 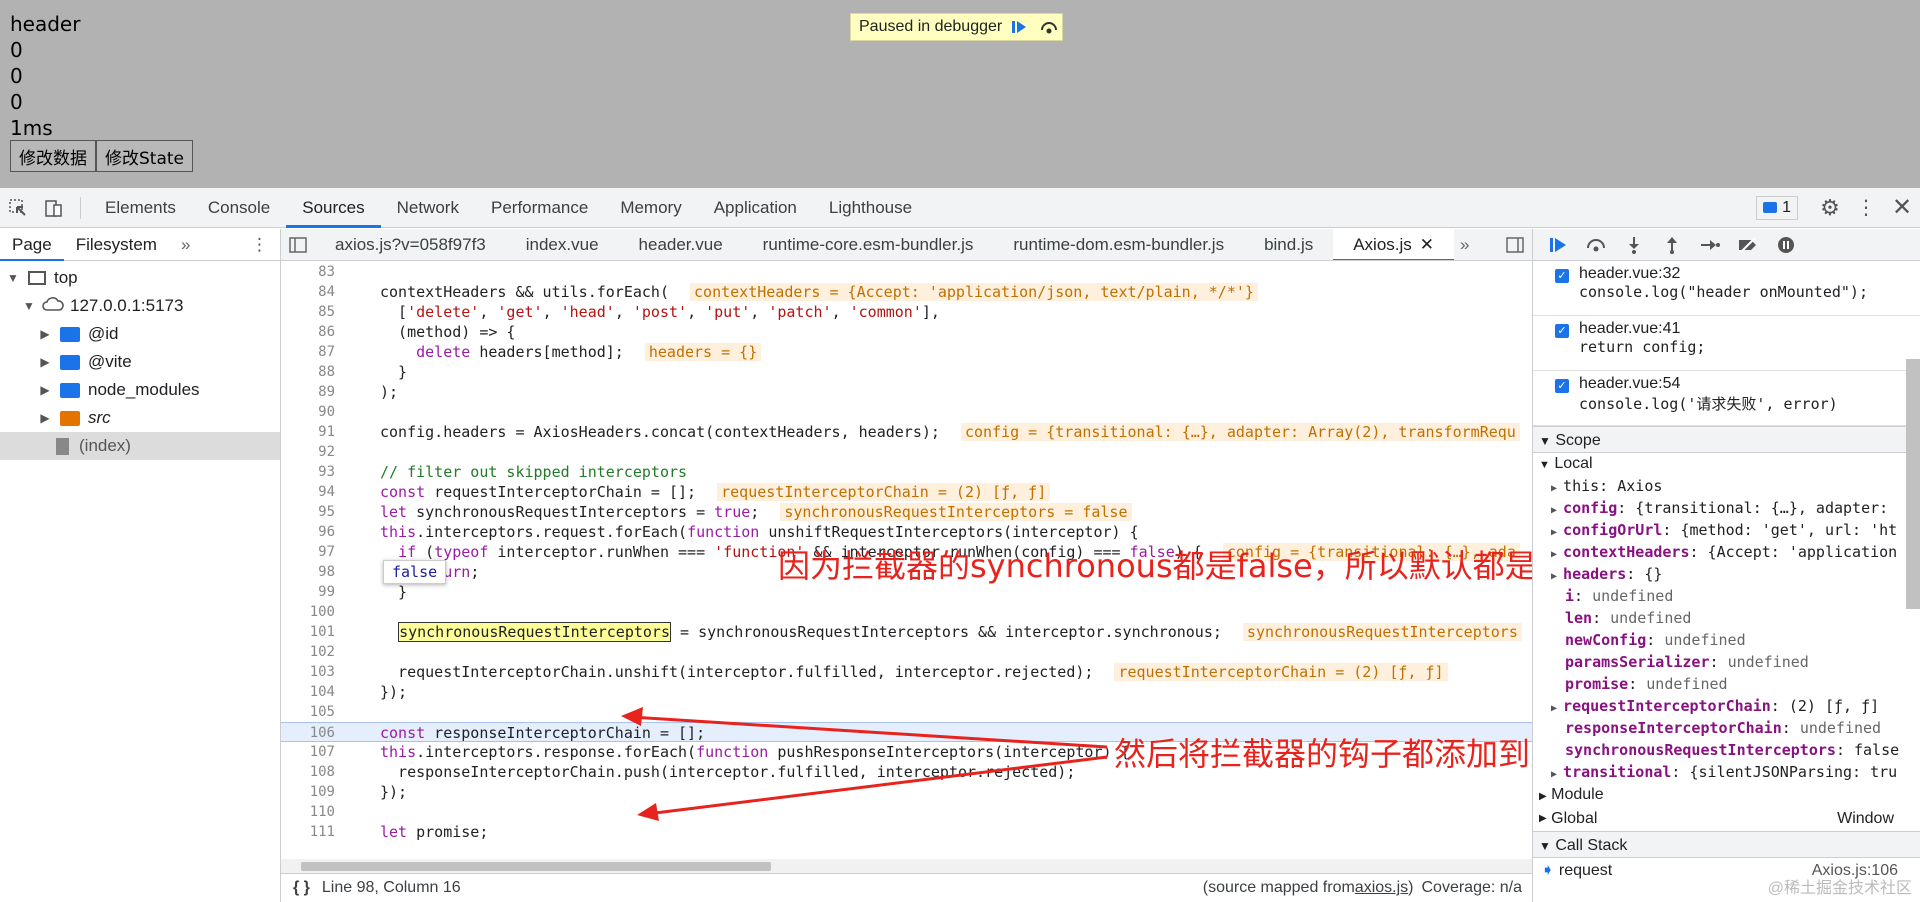 I want to click on file-tab: runtime-core.esm-bundler.js, so click(x=868, y=244).